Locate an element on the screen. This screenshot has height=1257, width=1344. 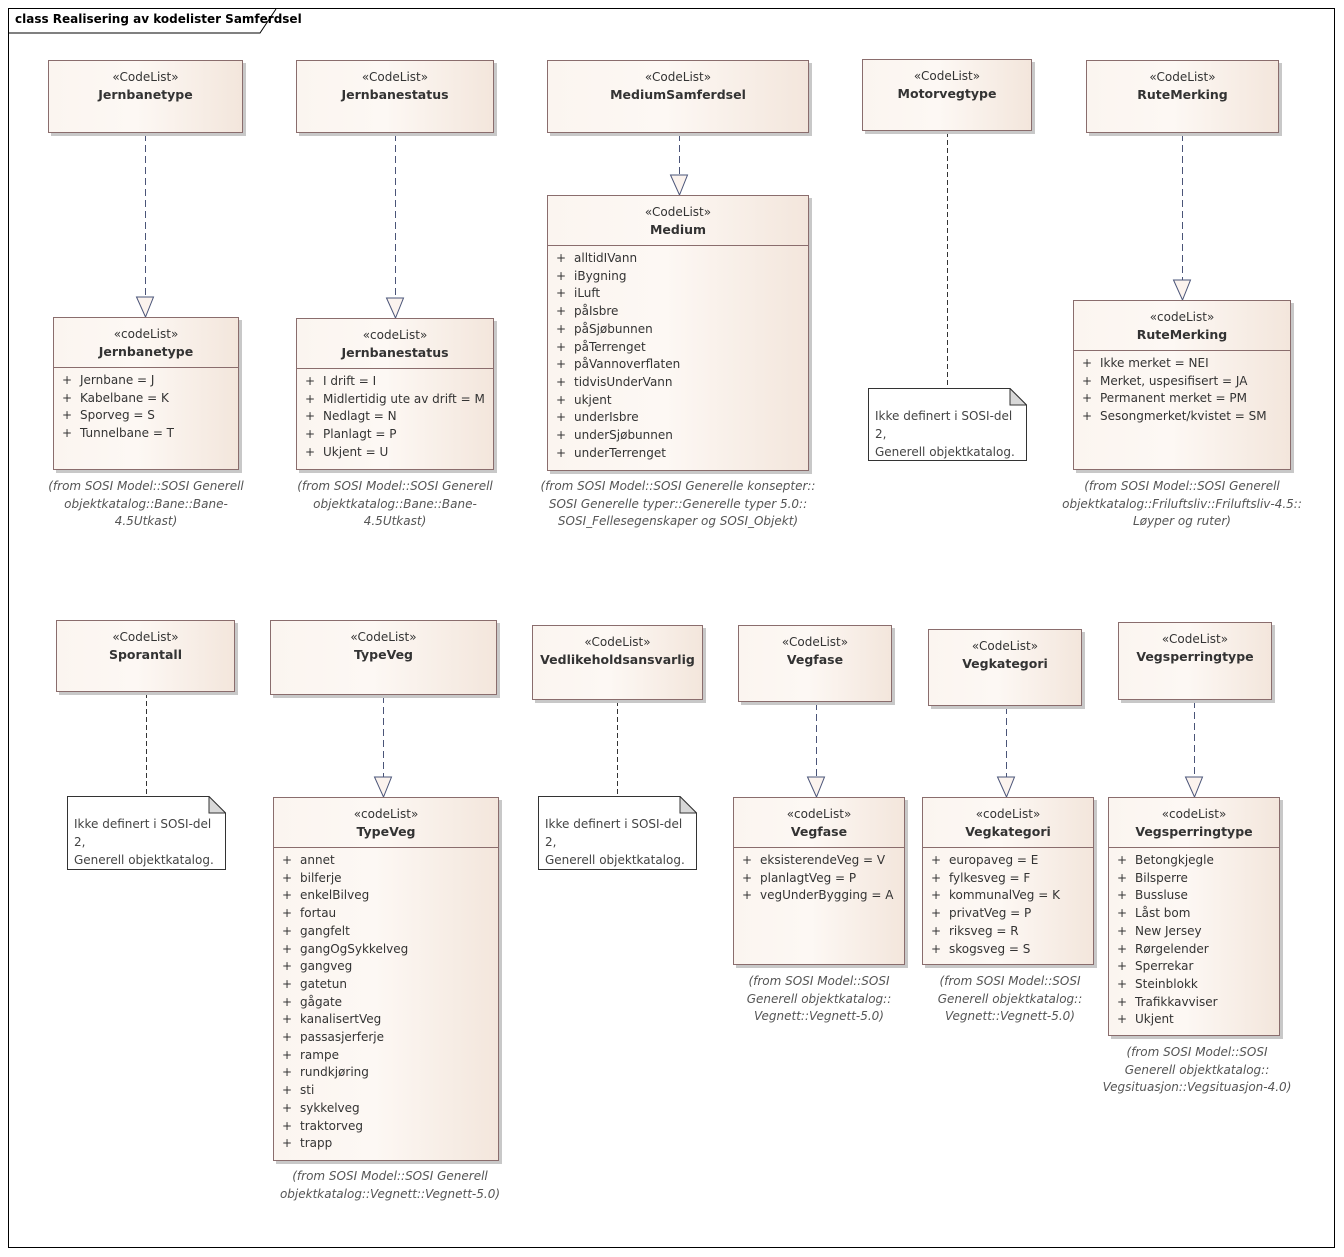
class-vegfase-source: «CodeList» Vegfase is located at coordinates (815, 663).